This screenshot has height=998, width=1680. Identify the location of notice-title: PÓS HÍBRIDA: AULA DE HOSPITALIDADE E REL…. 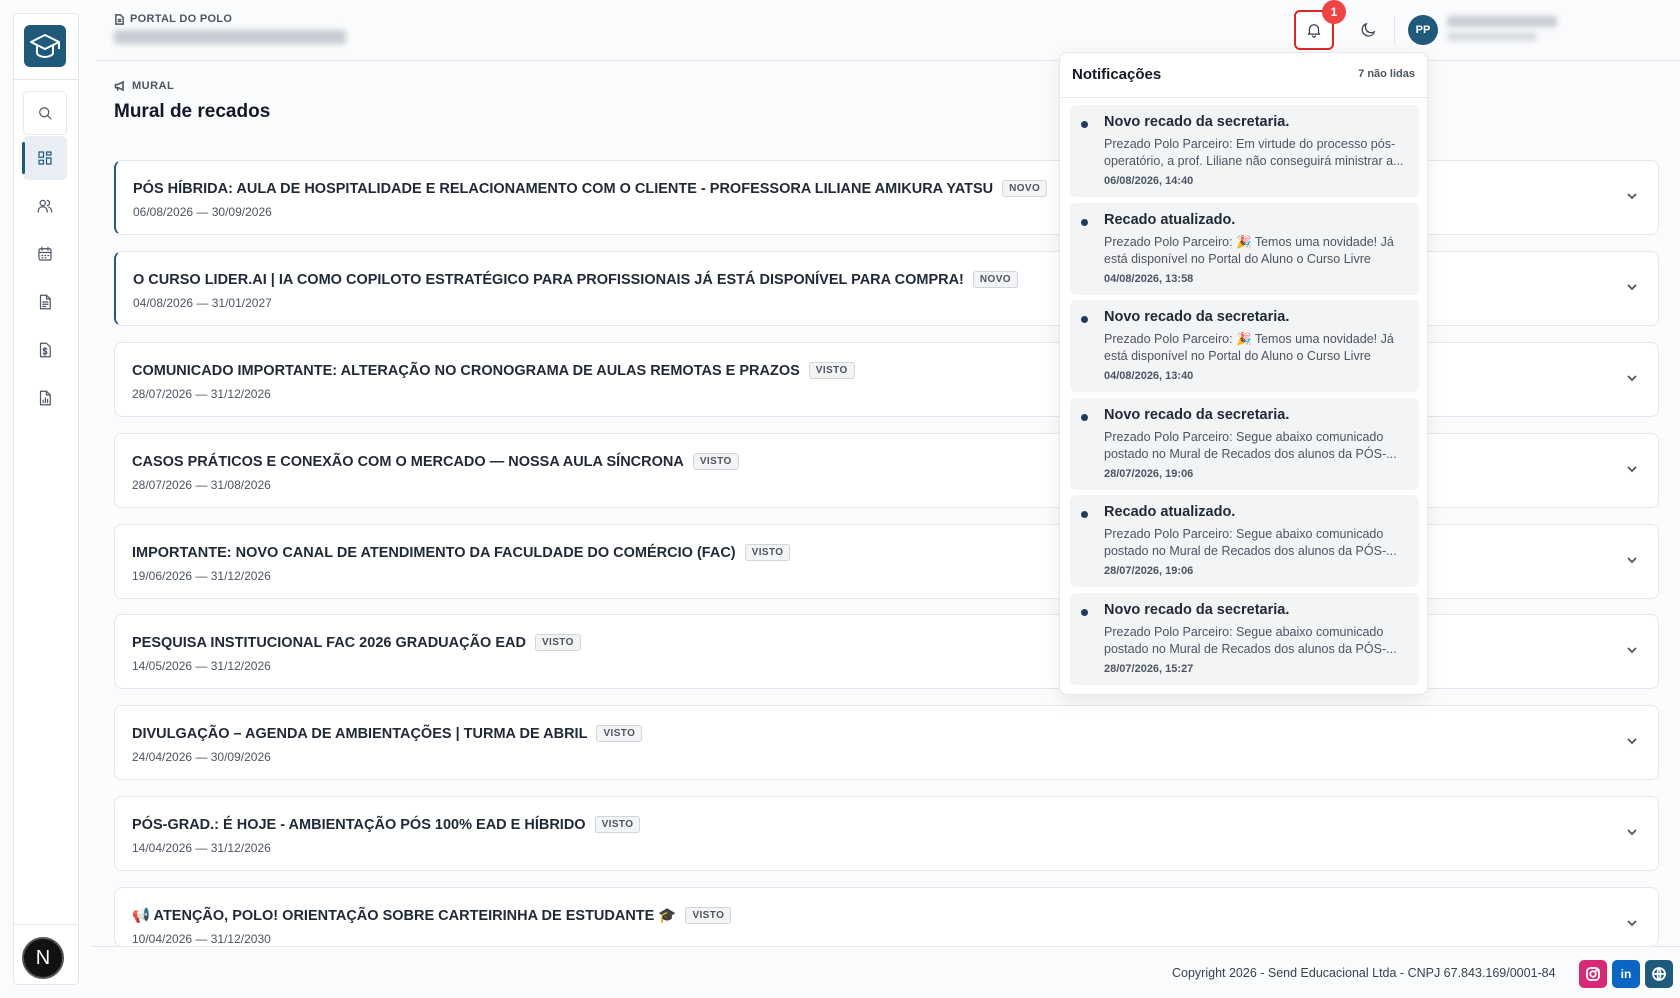
(563, 188).